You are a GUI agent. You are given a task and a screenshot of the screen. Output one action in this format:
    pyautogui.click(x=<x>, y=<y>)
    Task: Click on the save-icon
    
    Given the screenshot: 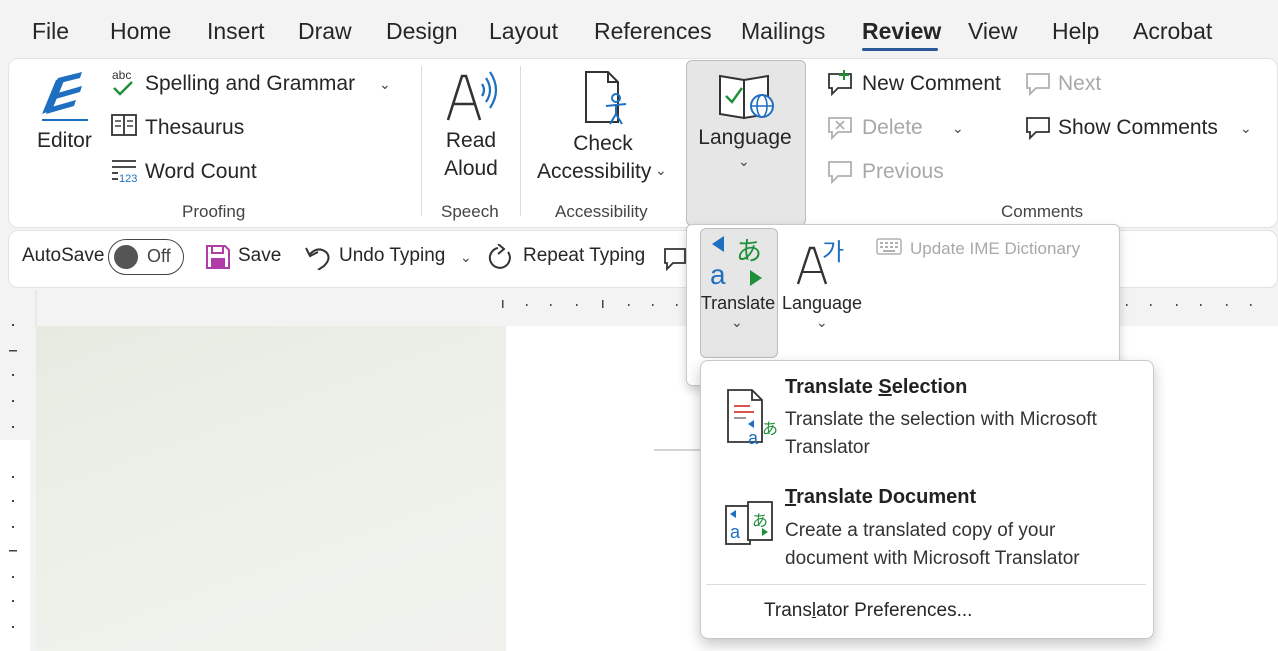 What is the action you would take?
    pyautogui.click(x=218, y=257)
    